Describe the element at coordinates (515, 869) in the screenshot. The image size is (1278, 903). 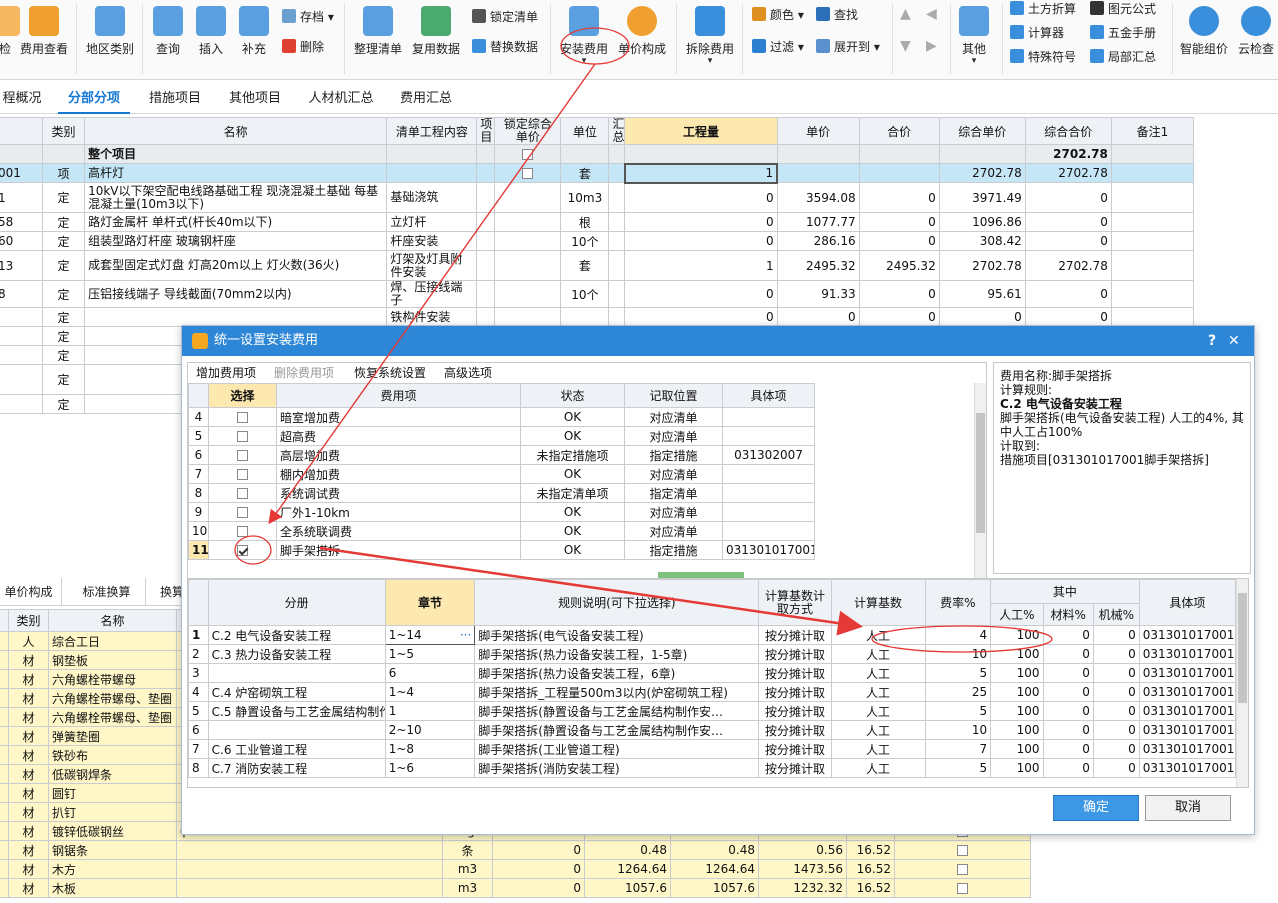
I see `table-row: 材木方 m3 0 1264.64 1264.64 1473.56 16.52` at that location.